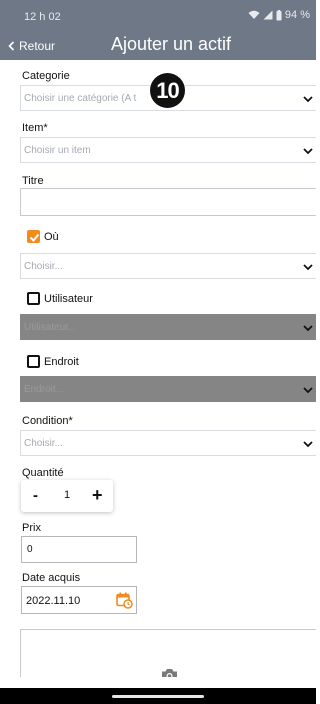 Image resolution: width=320 pixels, height=704 pixels. What do you see at coordinates (46, 76) in the screenshot?
I see `category-label: Categorie` at bounding box center [46, 76].